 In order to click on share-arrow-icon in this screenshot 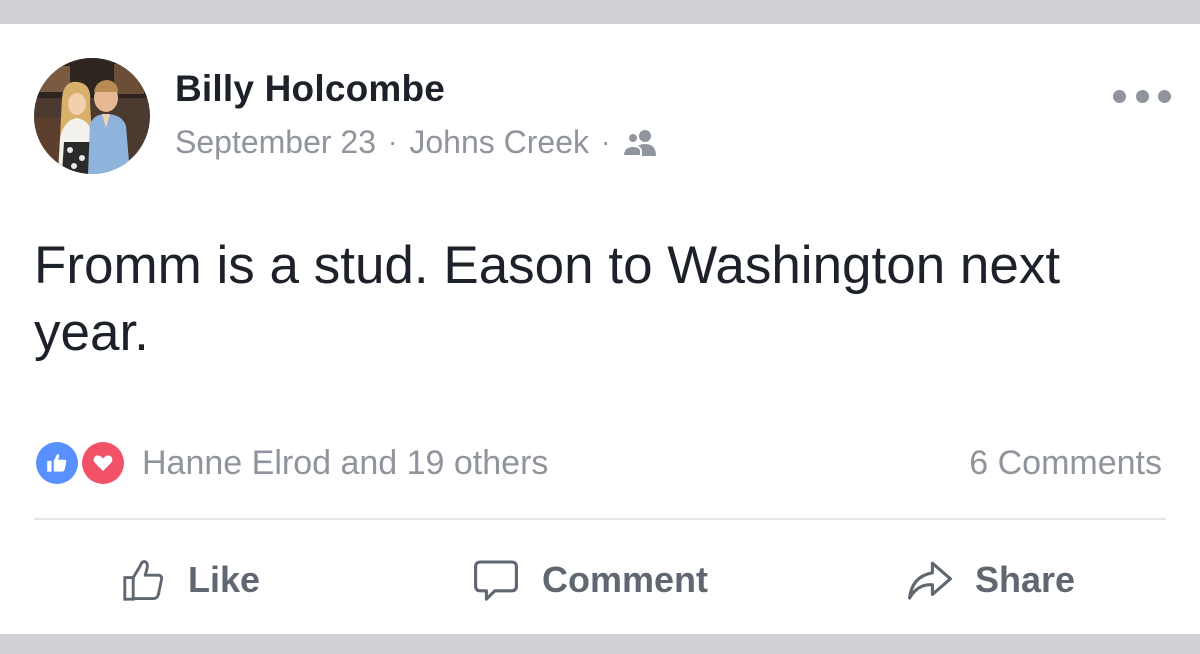, I will do `click(930, 580)`.